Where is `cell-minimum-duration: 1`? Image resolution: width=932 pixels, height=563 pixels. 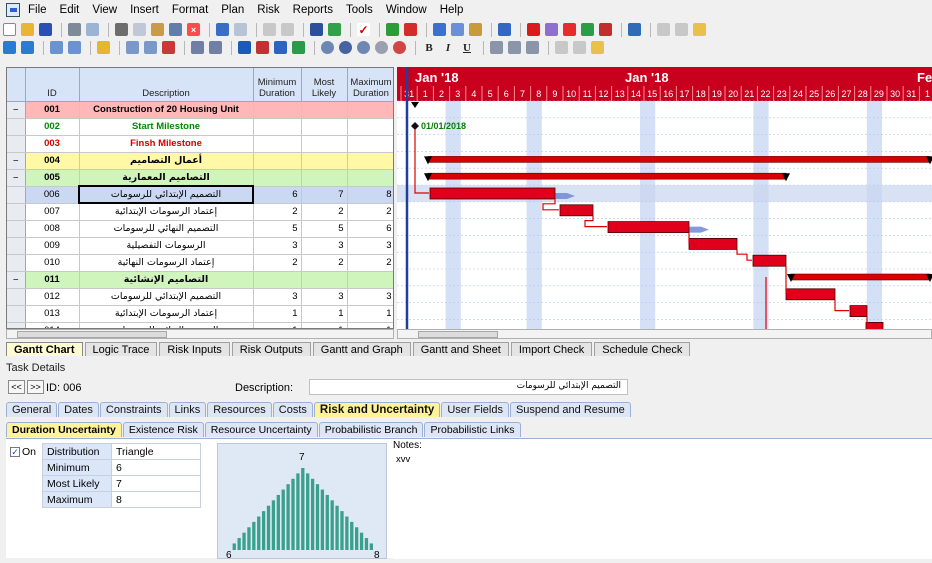 cell-minimum-duration: 1 is located at coordinates (277, 325).